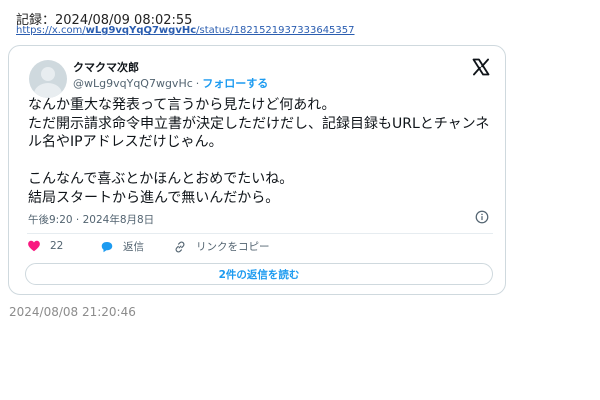 The height and width of the screenshot is (400, 600). I want to click on url-user: wLg9vqYqQ7wgvHc, so click(141, 30).